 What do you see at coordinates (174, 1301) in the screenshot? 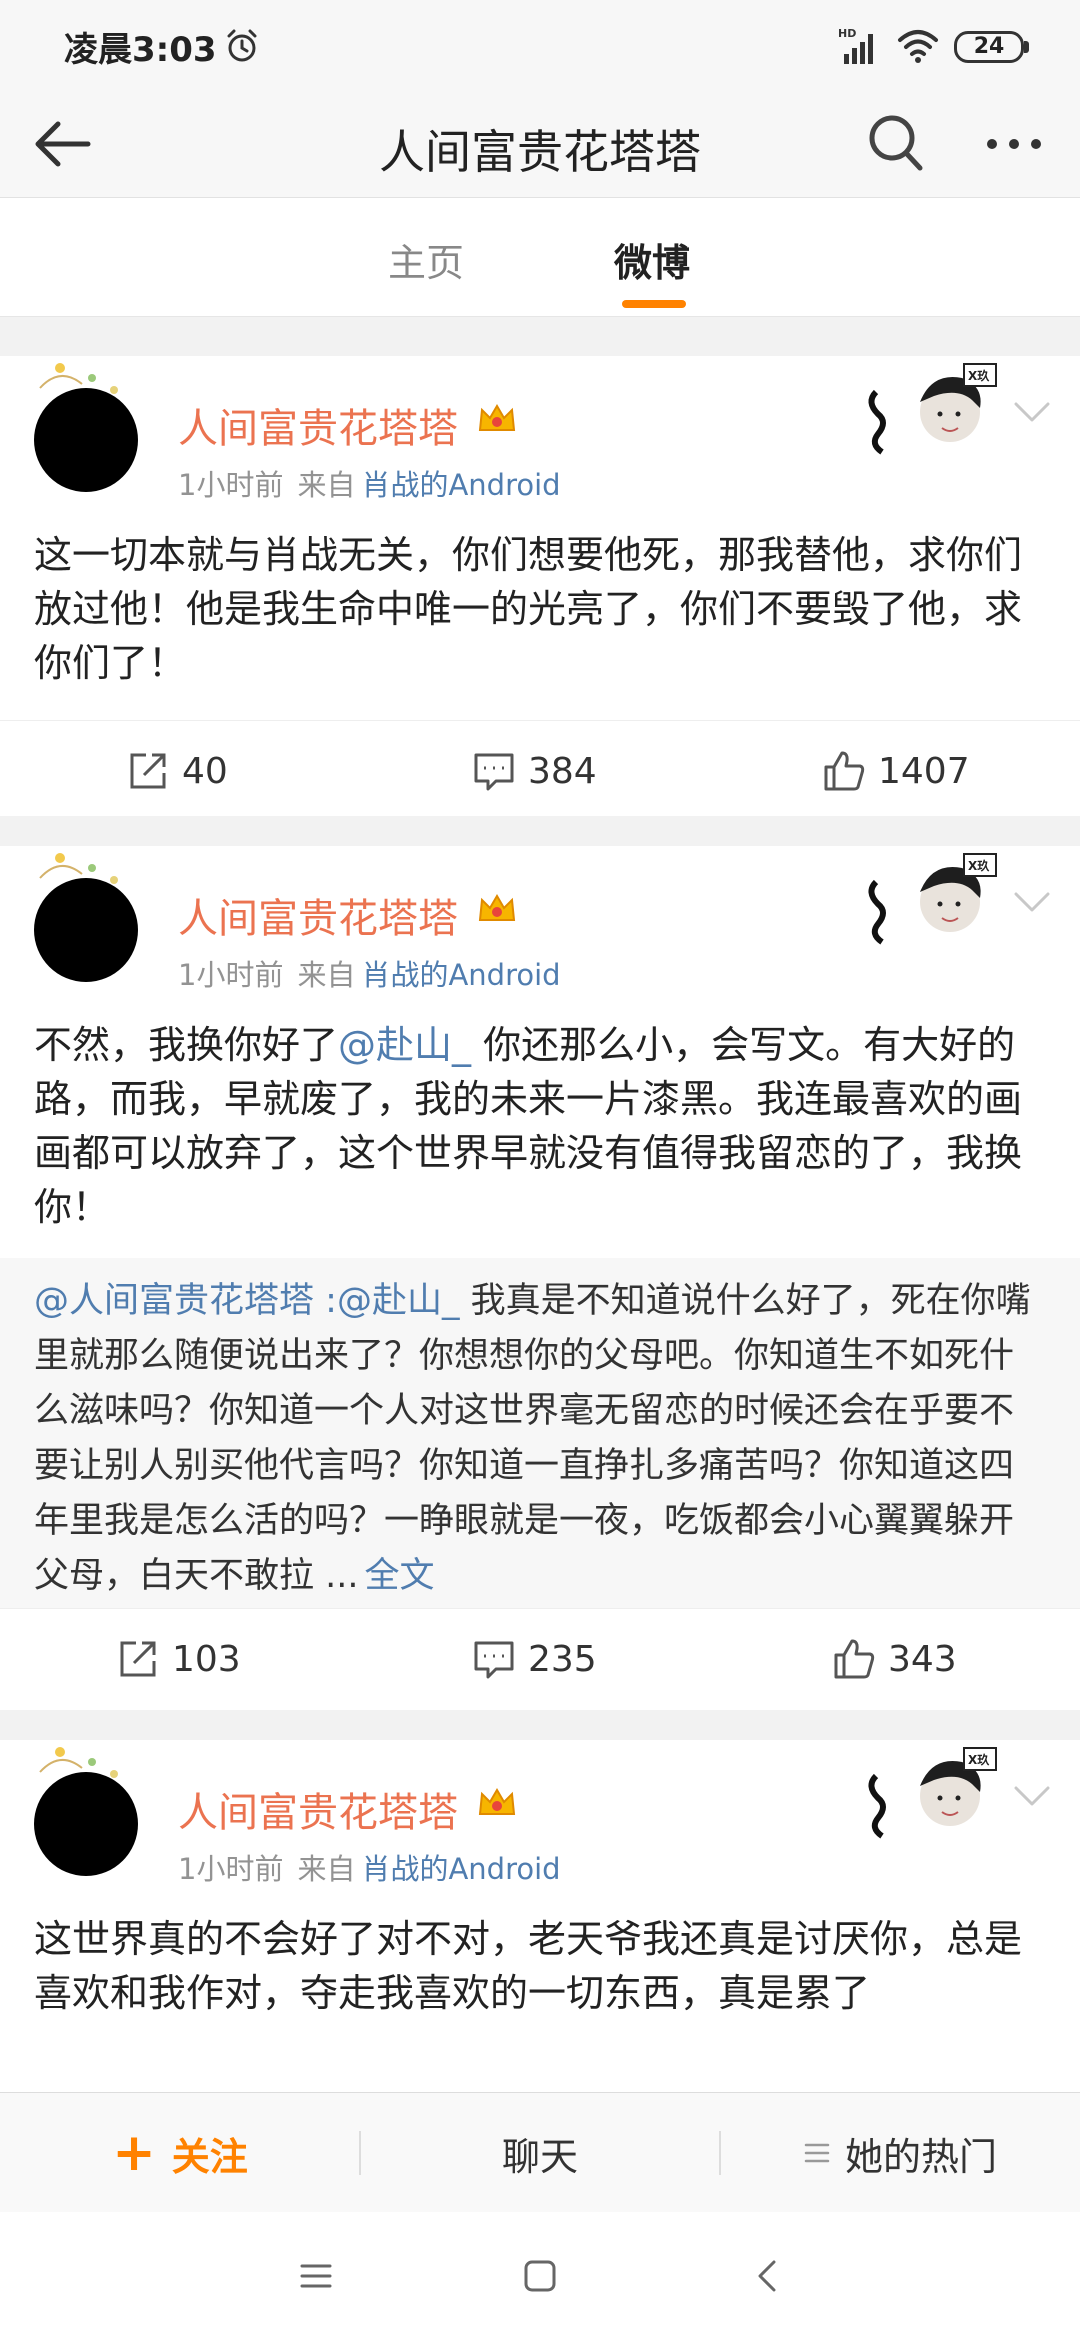
I see `repost-author-mention: @人间富贵花塔塔` at bounding box center [174, 1301].